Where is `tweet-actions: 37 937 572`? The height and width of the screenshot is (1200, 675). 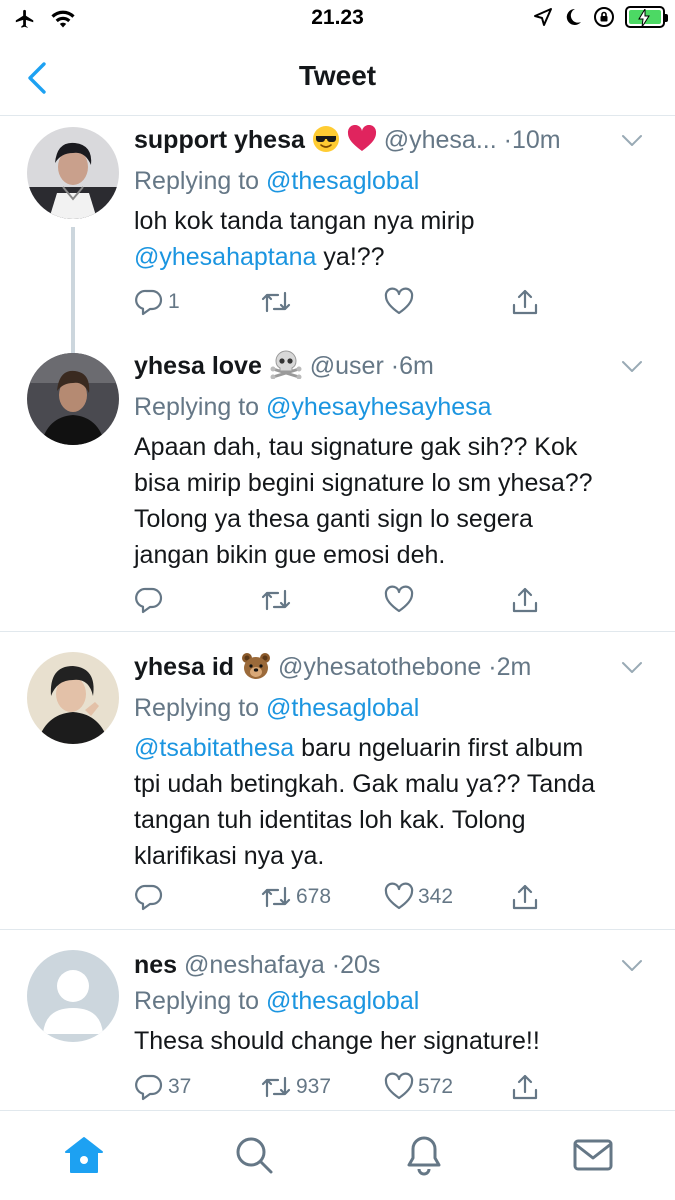 tweet-actions: 37 937 572 is located at coordinates (344, 1089).